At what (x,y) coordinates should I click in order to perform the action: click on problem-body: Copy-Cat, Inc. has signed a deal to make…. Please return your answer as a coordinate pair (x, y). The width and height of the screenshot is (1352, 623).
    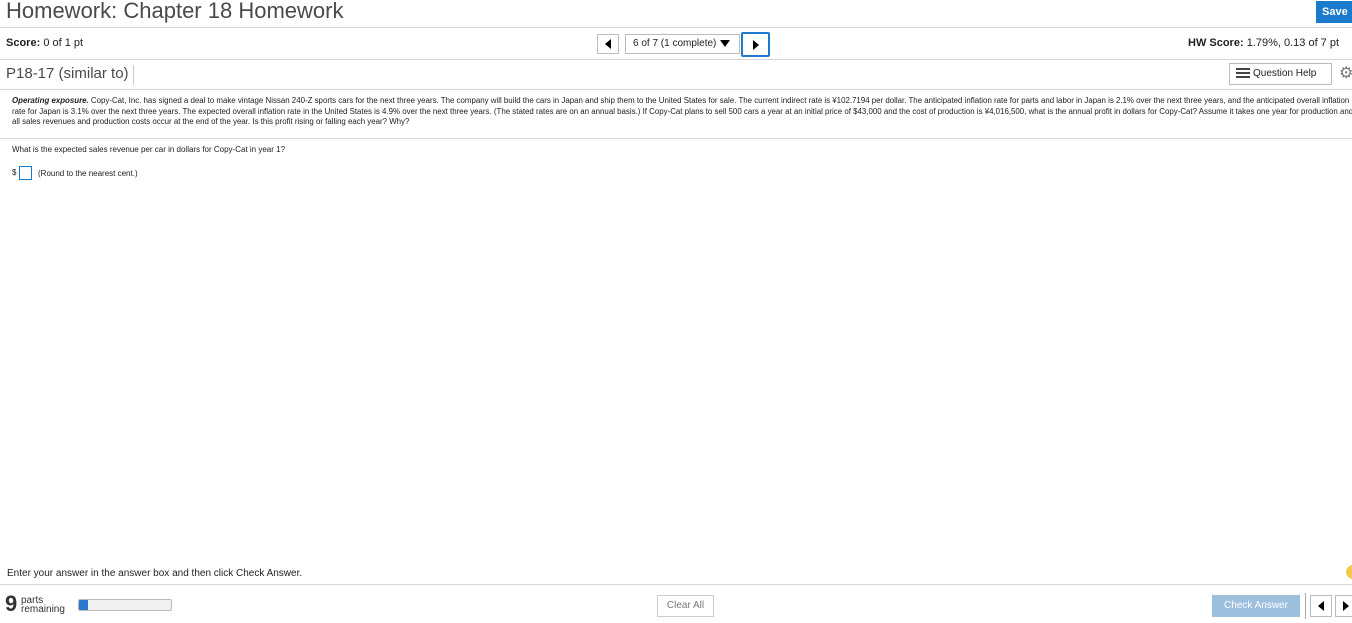
    Looking at the image, I should click on (682, 111).